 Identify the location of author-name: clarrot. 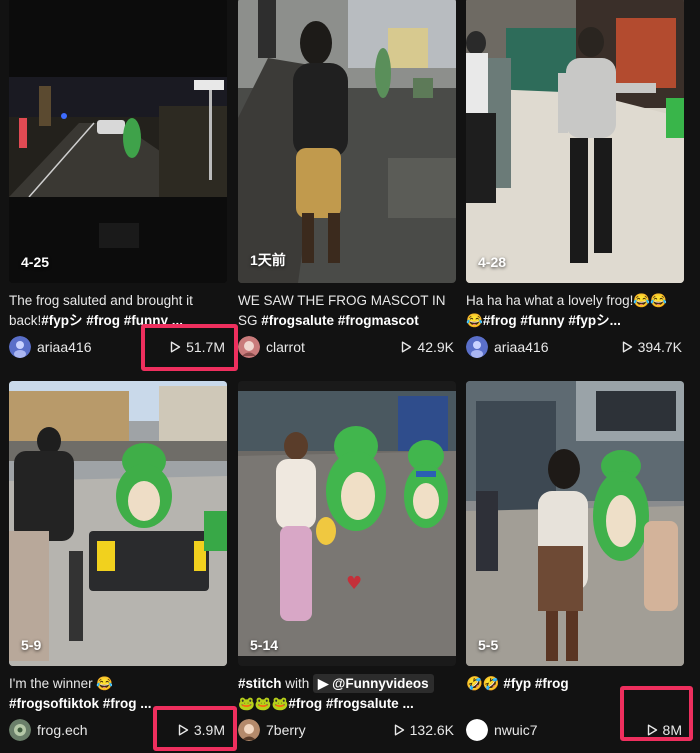
(285, 347).